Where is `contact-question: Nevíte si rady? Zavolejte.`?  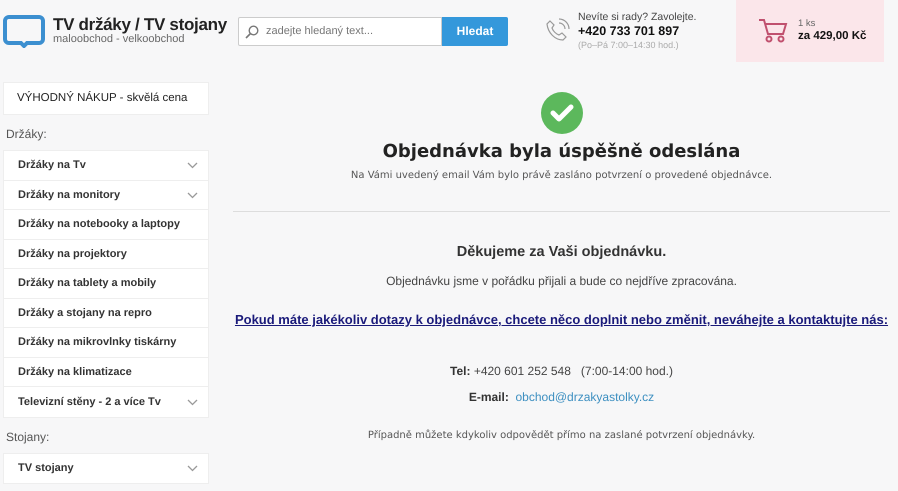
contact-question: Nevíte si rady? Zavolejte. is located at coordinates (637, 17).